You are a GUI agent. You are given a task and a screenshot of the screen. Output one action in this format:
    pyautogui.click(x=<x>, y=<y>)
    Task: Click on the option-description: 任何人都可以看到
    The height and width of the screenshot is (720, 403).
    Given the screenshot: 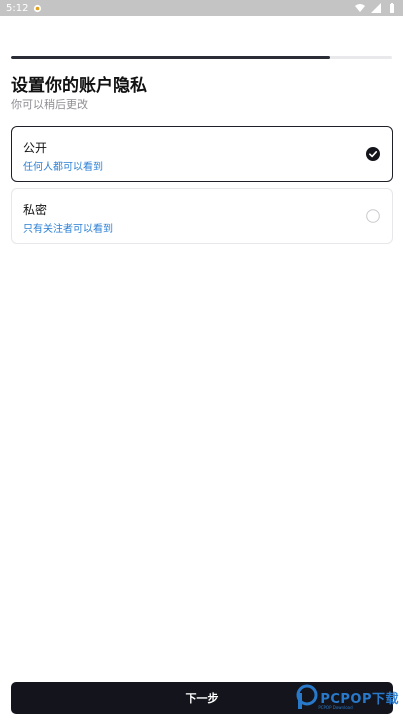 What is the action you would take?
    pyautogui.click(x=63, y=167)
    